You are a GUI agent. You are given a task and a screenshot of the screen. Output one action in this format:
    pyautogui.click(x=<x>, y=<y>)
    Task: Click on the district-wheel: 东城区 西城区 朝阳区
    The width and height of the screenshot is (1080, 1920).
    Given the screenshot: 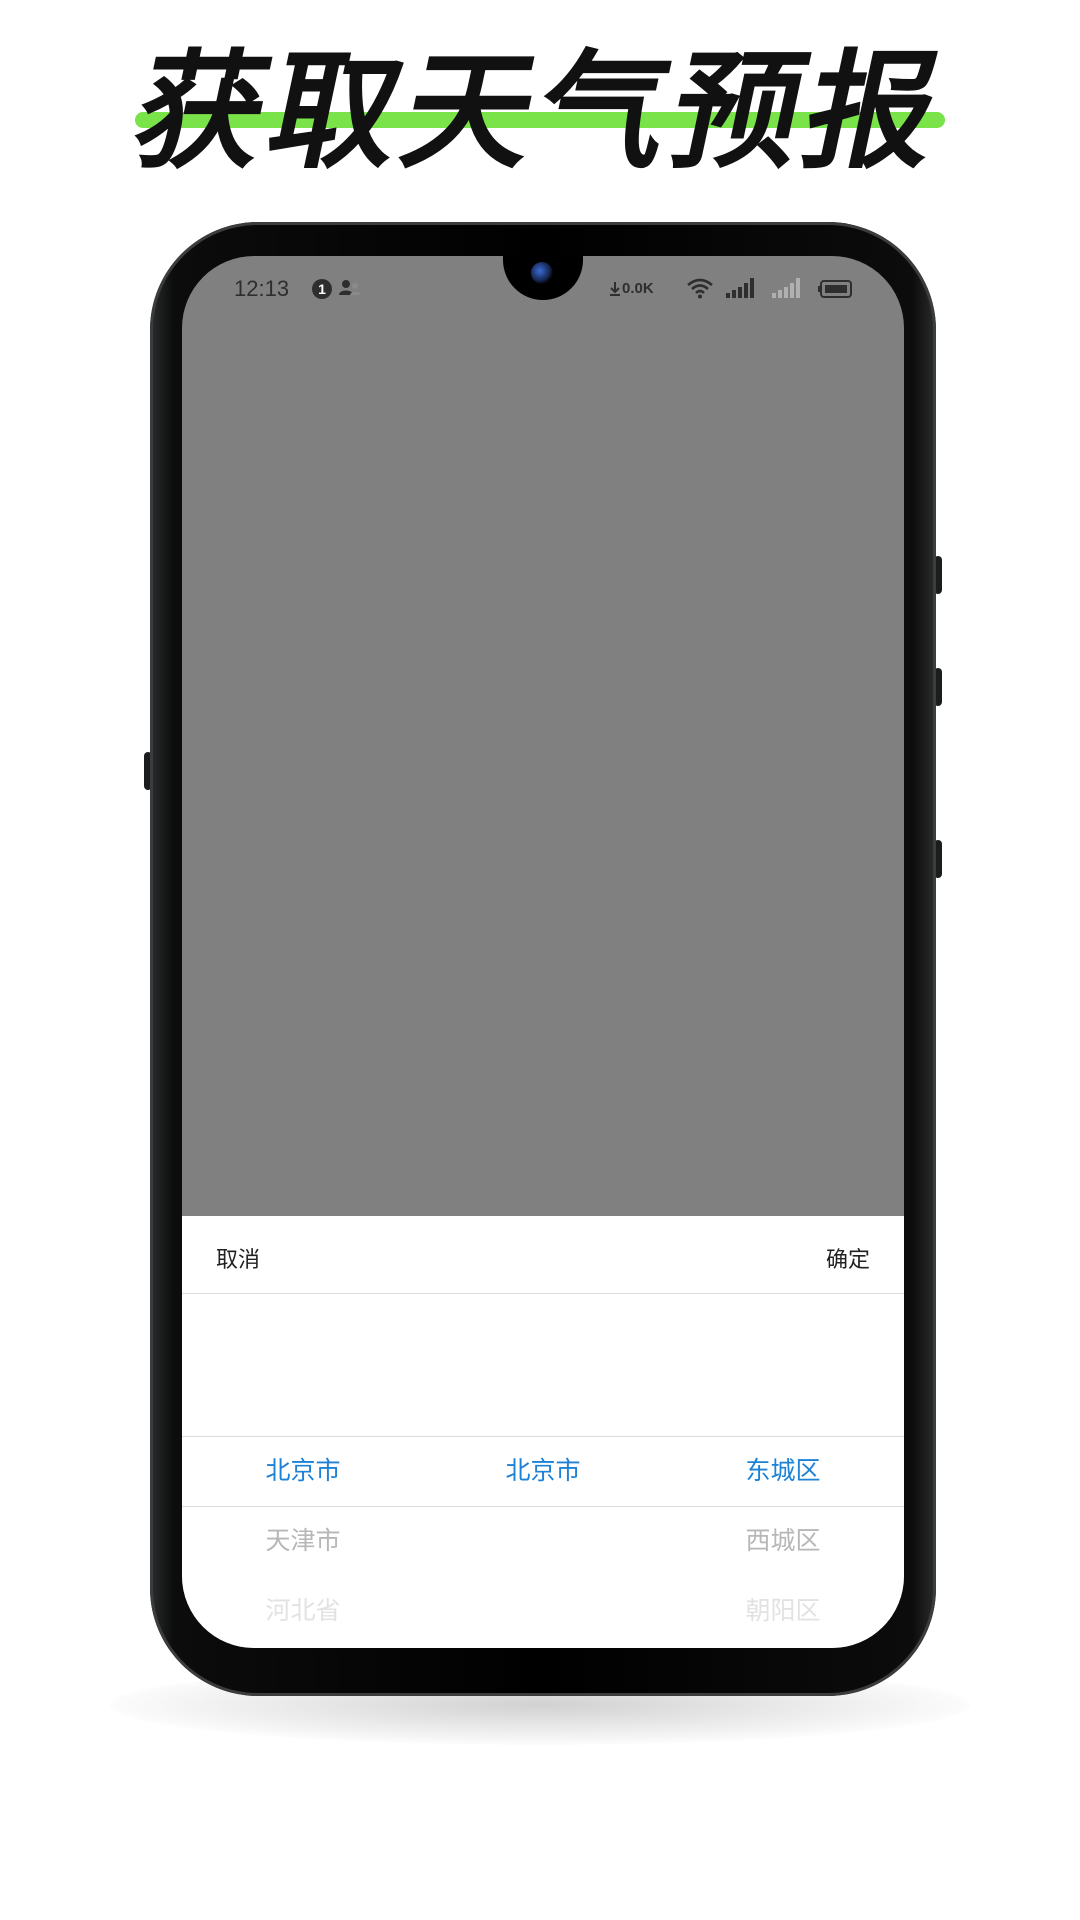 What is the action you would take?
    pyautogui.click(x=783, y=1471)
    